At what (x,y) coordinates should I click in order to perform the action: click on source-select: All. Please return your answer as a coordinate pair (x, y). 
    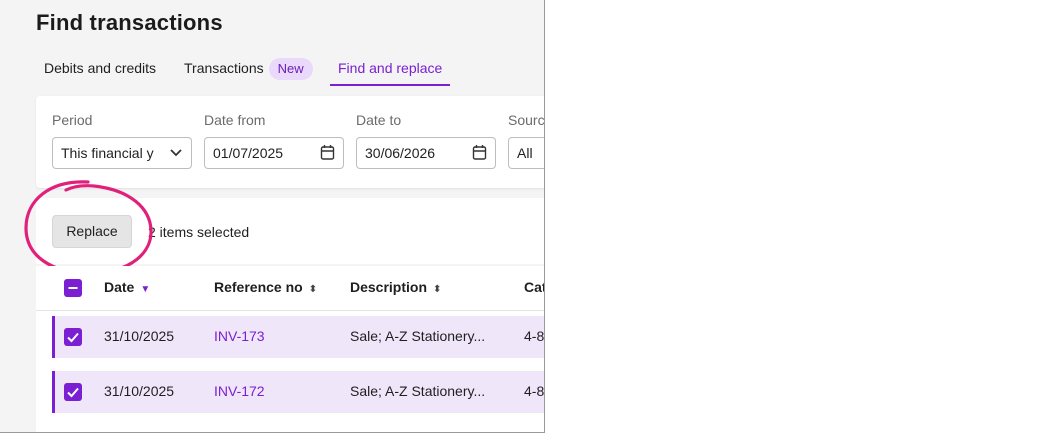
    Looking at the image, I should click on (526, 153).